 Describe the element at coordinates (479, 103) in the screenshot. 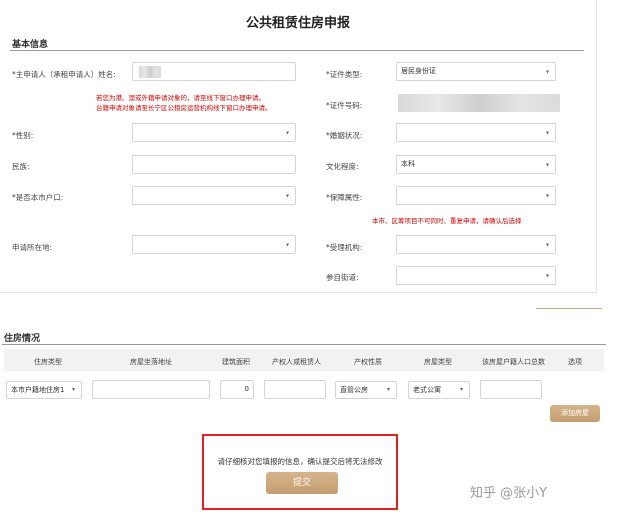

I see `id-number-input-redacted` at that location.